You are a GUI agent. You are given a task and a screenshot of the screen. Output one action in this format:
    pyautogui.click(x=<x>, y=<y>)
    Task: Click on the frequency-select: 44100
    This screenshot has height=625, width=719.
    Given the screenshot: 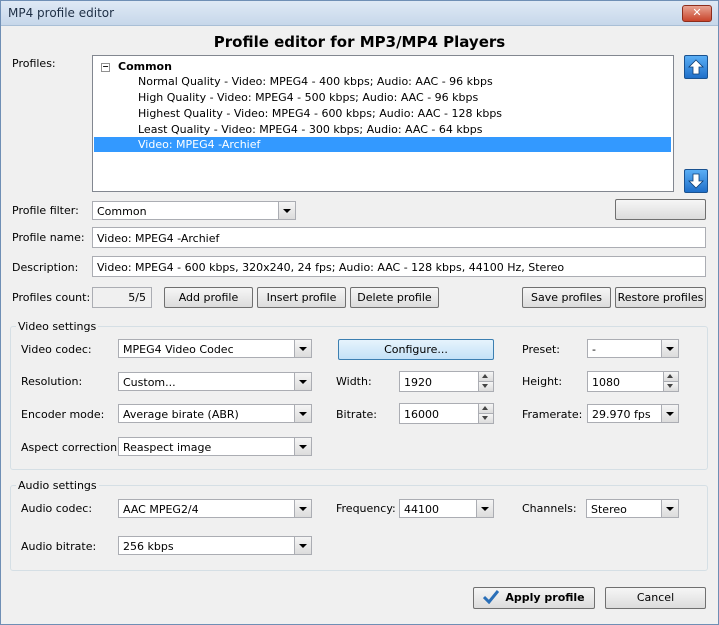 What is the action you would take?
    pyautogui.click(x=446, y=508)
    